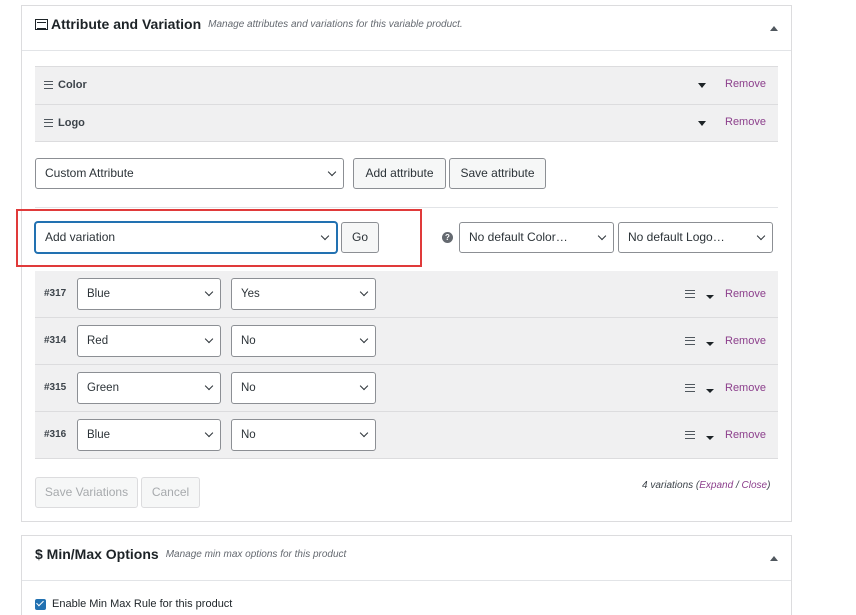 The width and height of the screenshot is (856, 615). Describe the element at coordinates (303, 294) in the screenshot. I see `variation-logo-select: Yes` at that location.